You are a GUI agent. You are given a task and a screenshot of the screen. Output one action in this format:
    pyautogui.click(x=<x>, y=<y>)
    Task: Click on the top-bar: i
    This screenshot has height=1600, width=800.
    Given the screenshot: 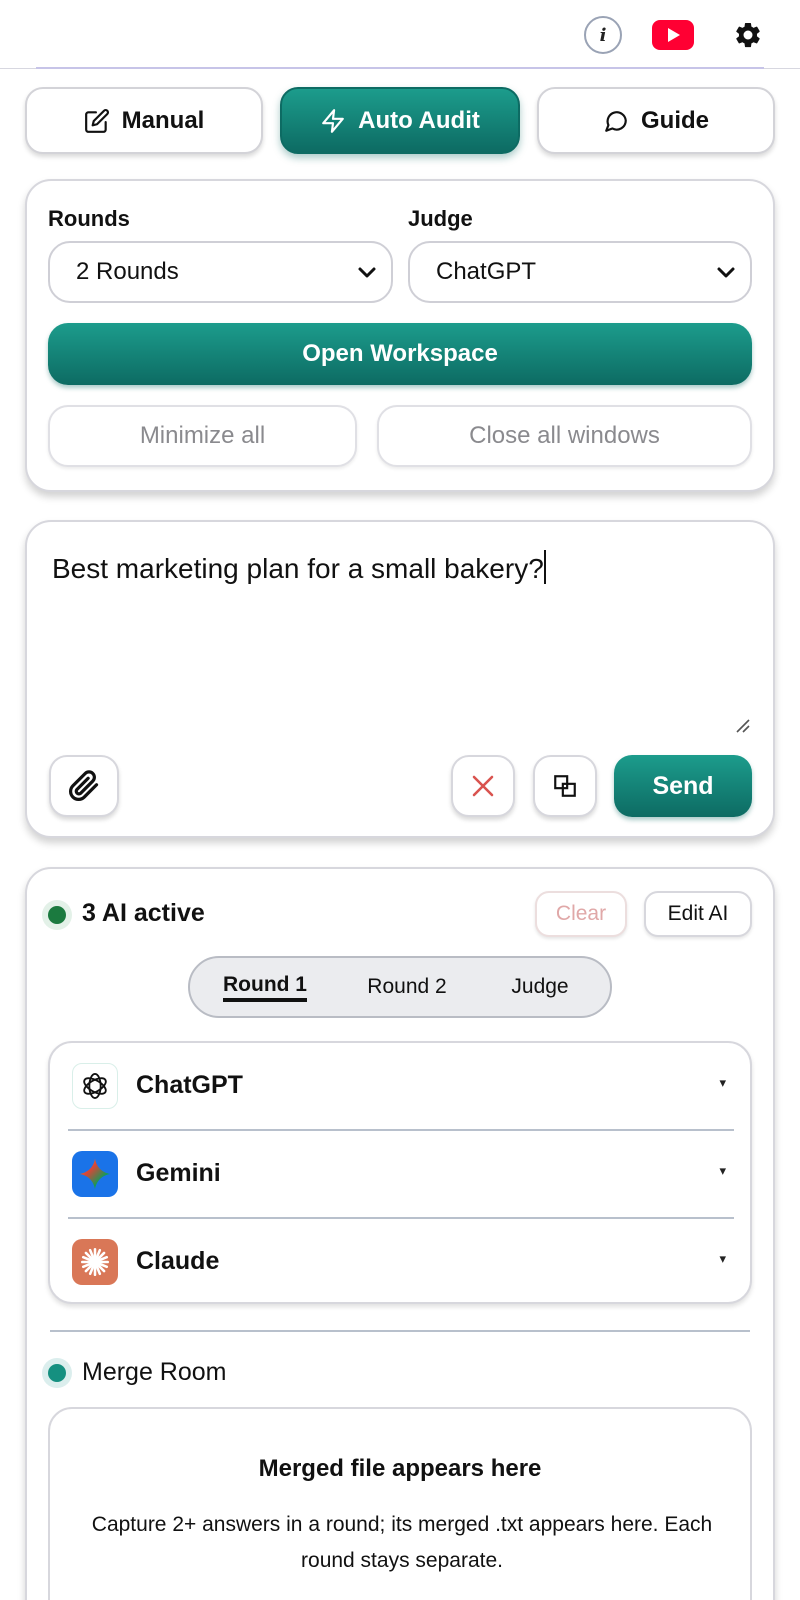 What is the action you would take?
    pyautogui.click(x=400, y=34)
    